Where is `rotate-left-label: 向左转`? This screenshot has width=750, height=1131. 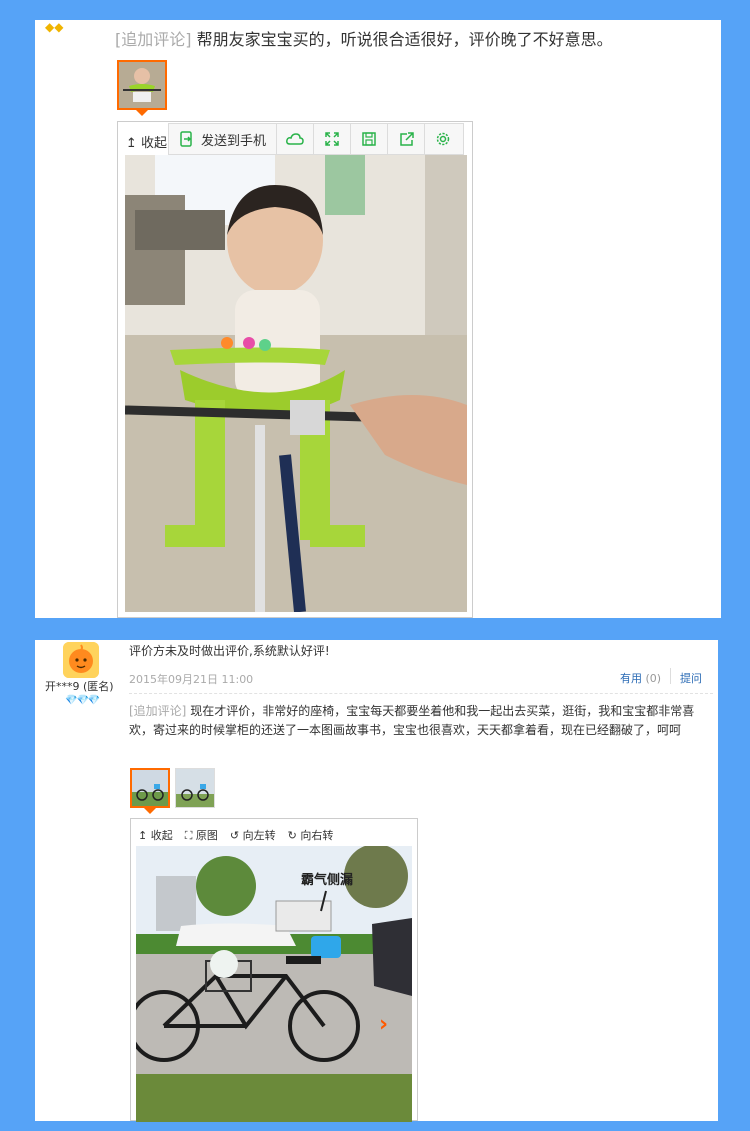
rotate-left-label: 向左转 is located at coordinates (259, 835).